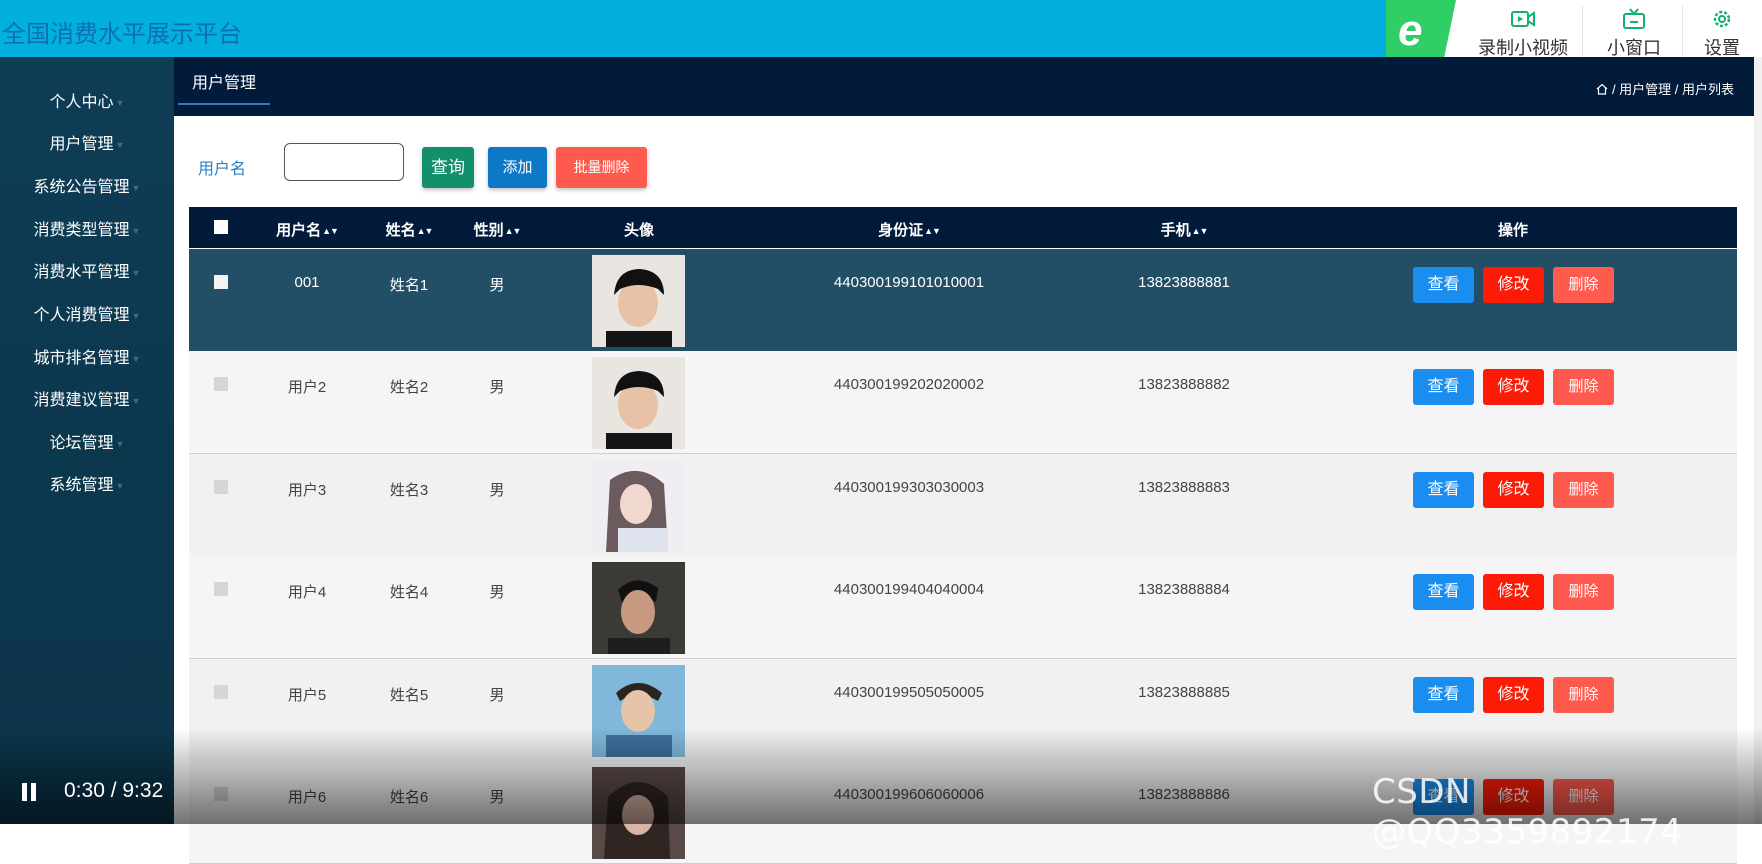 This screenshot has height=864, width=1762. I want to click on sidebar-item-consumption-level: 消费水平管理 ▼, so click(87, 270).